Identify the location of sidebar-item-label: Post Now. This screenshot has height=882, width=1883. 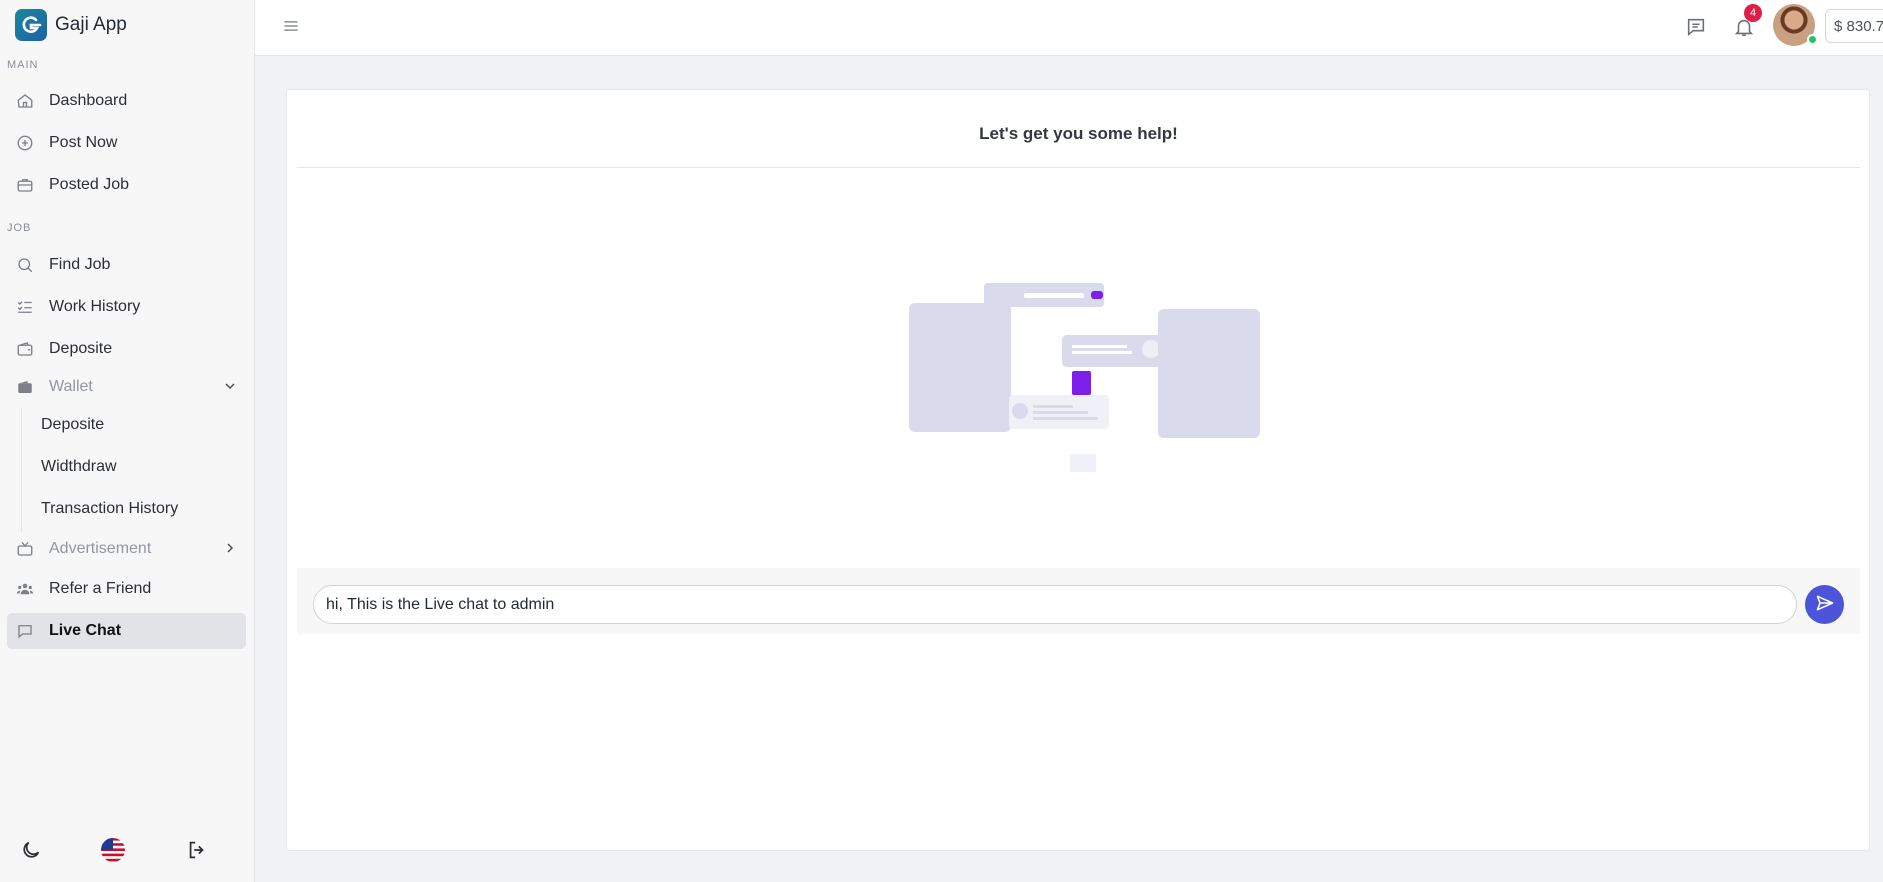
(83, 142).